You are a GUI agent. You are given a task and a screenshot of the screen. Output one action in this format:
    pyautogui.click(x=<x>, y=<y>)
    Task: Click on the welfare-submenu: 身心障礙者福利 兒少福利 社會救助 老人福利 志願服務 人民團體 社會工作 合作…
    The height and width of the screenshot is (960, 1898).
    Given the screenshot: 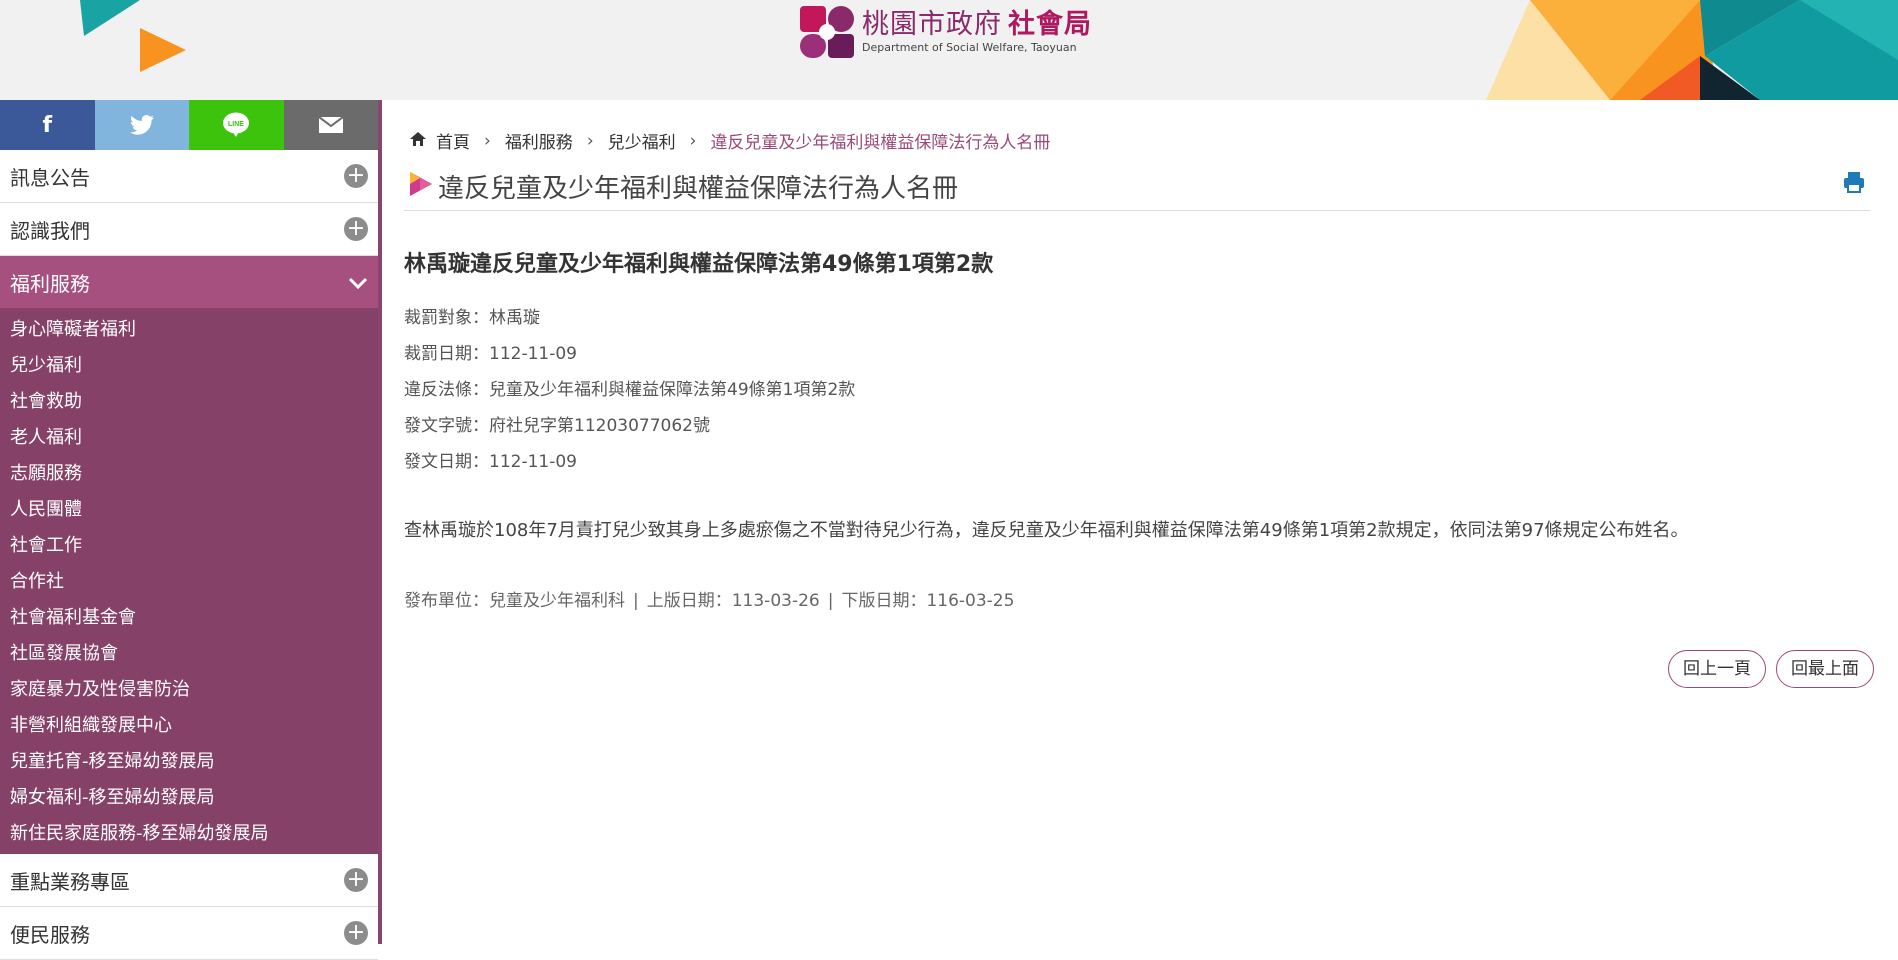 What is the action you would take?
    pyautogui.click(x=189, y=581)
    